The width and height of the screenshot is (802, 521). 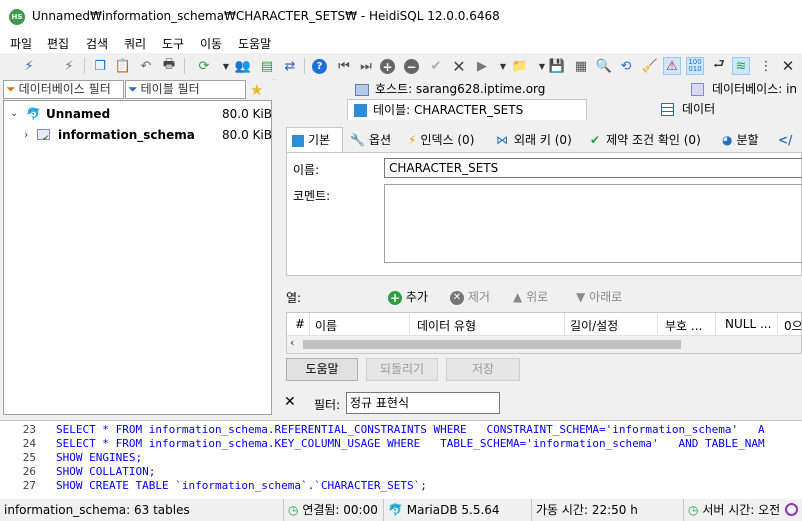 What do you see at coordinates (482, 66) in the screenshot?
I see `run-icon: ▶` at bounding box center [482, 66].